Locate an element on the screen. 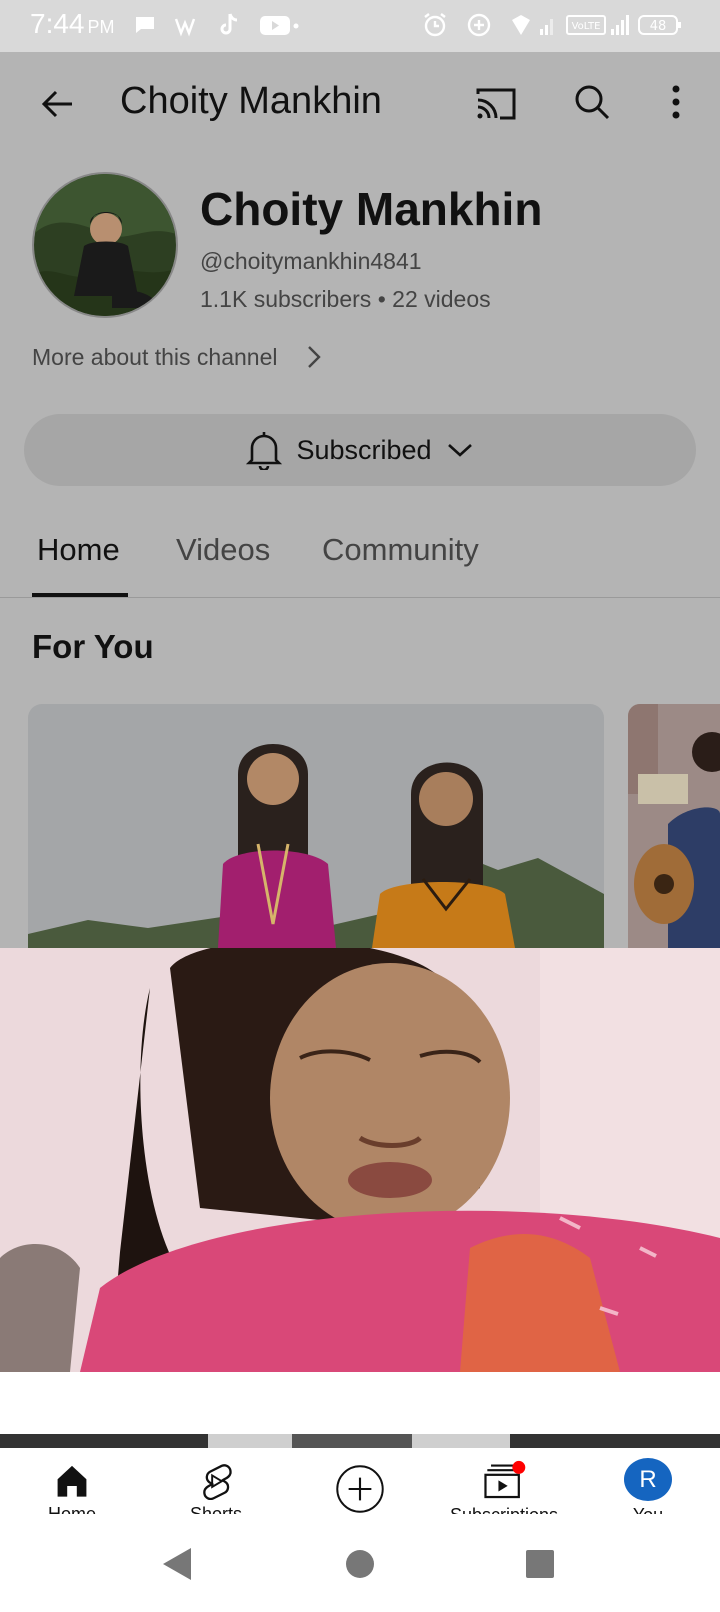 The image size is (720, 1612). chevron-down-icon is located at coordinates (459, 450).